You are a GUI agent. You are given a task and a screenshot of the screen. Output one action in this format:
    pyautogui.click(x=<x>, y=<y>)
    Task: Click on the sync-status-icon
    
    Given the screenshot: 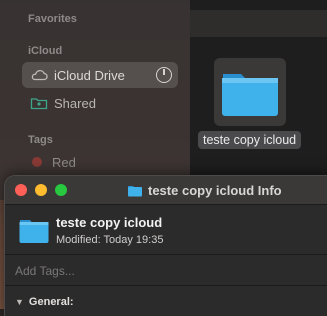 What is the action you would take?
    pyautogui.click(x=164, y=75)
    